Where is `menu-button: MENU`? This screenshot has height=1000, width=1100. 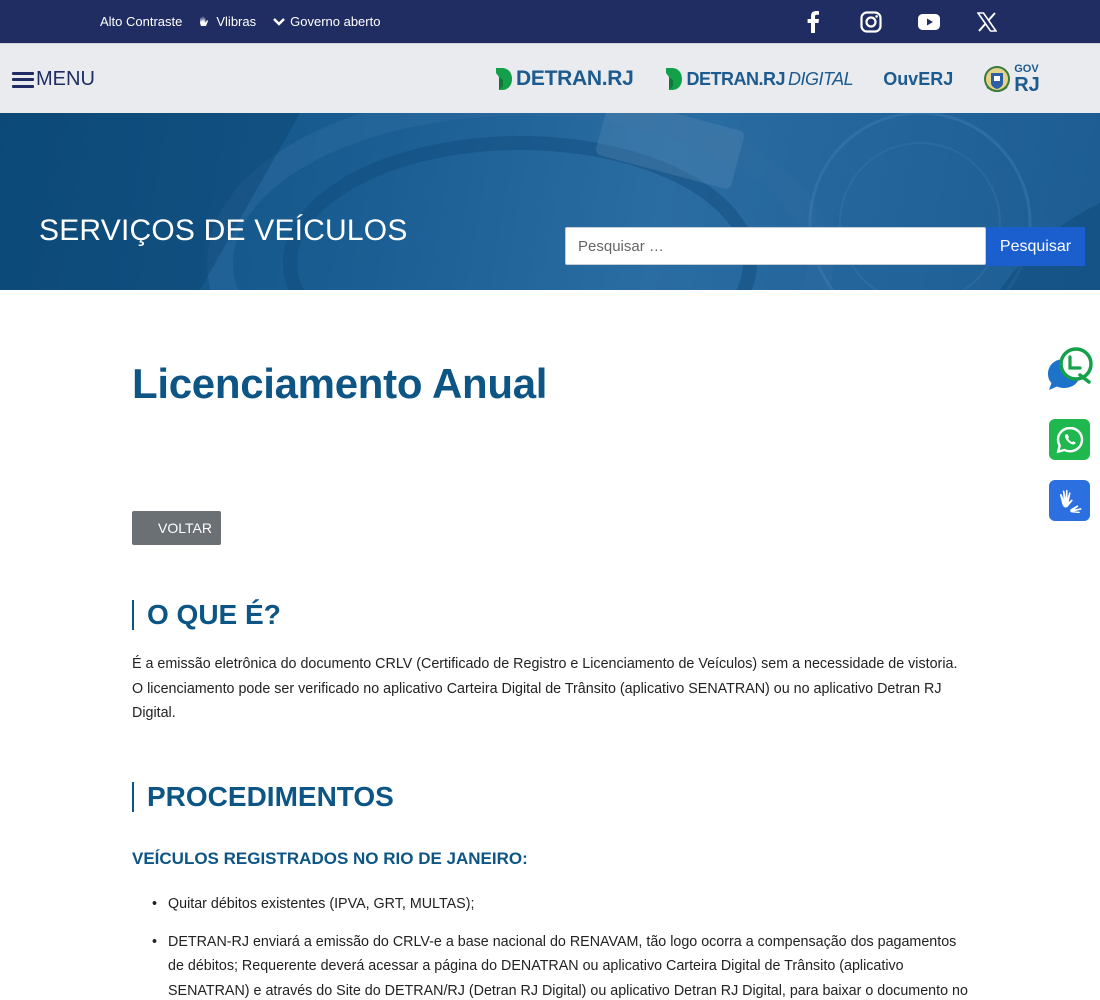 menu-button: MENU is located at coordinates (53, 79).